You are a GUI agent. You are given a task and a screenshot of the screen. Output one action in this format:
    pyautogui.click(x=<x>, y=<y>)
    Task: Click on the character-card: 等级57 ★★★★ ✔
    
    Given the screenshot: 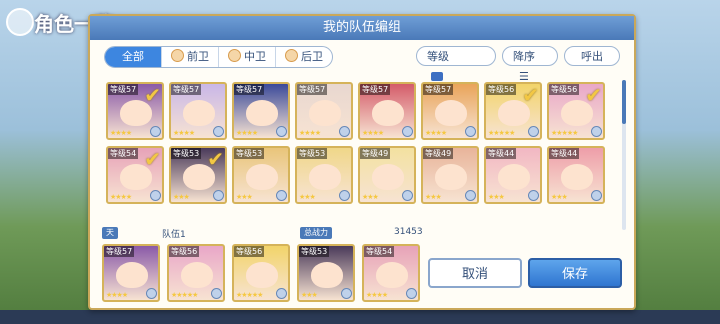 What is the action you would take?
    pyautogui.click(x=135, y=111)
    